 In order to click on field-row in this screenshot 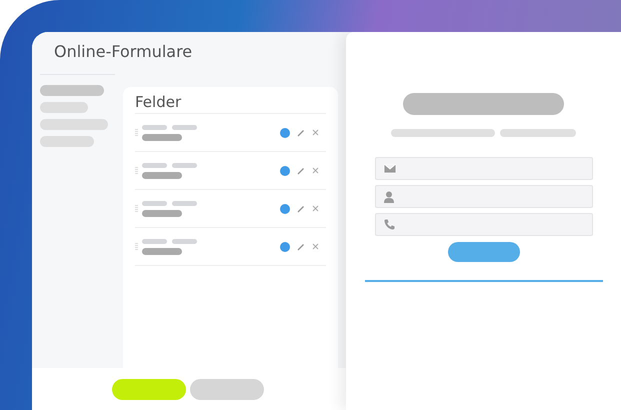, I will do `click(230, 246)`.